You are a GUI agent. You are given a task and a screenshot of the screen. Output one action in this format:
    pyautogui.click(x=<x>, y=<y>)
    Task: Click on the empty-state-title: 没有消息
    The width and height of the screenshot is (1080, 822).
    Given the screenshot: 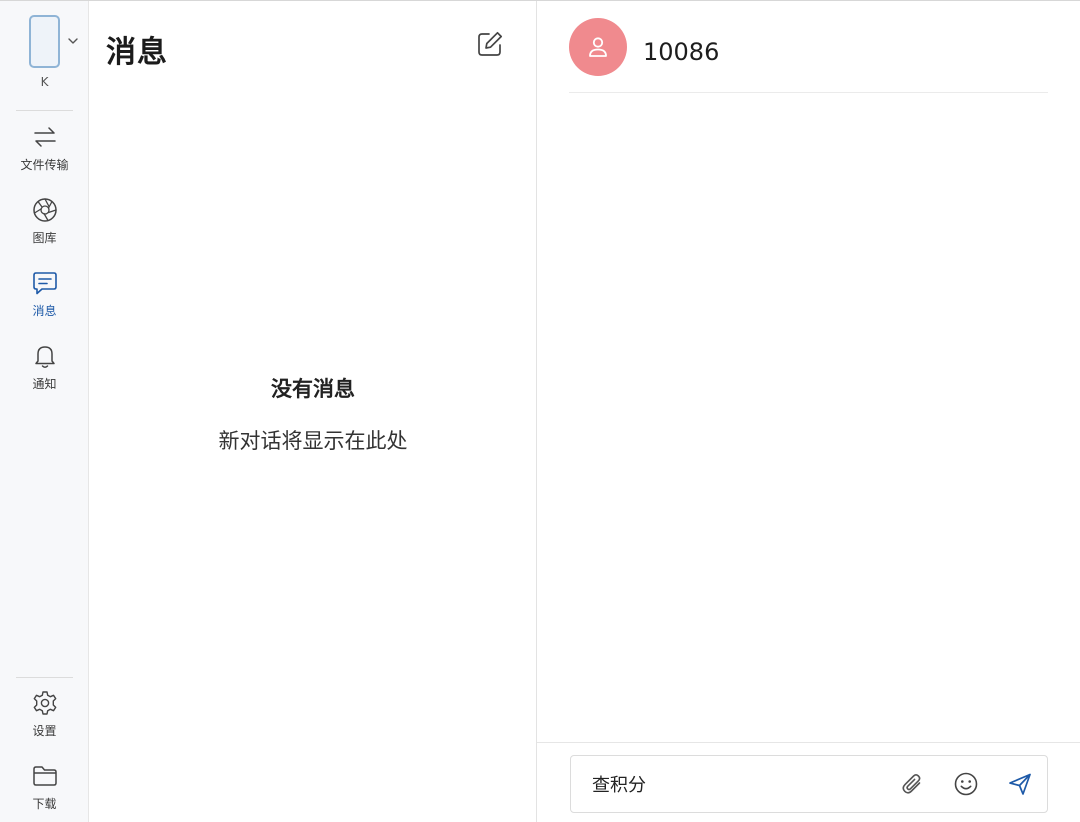 What is the action you would take?
    pyautogui.click(x=313, y=389)
    